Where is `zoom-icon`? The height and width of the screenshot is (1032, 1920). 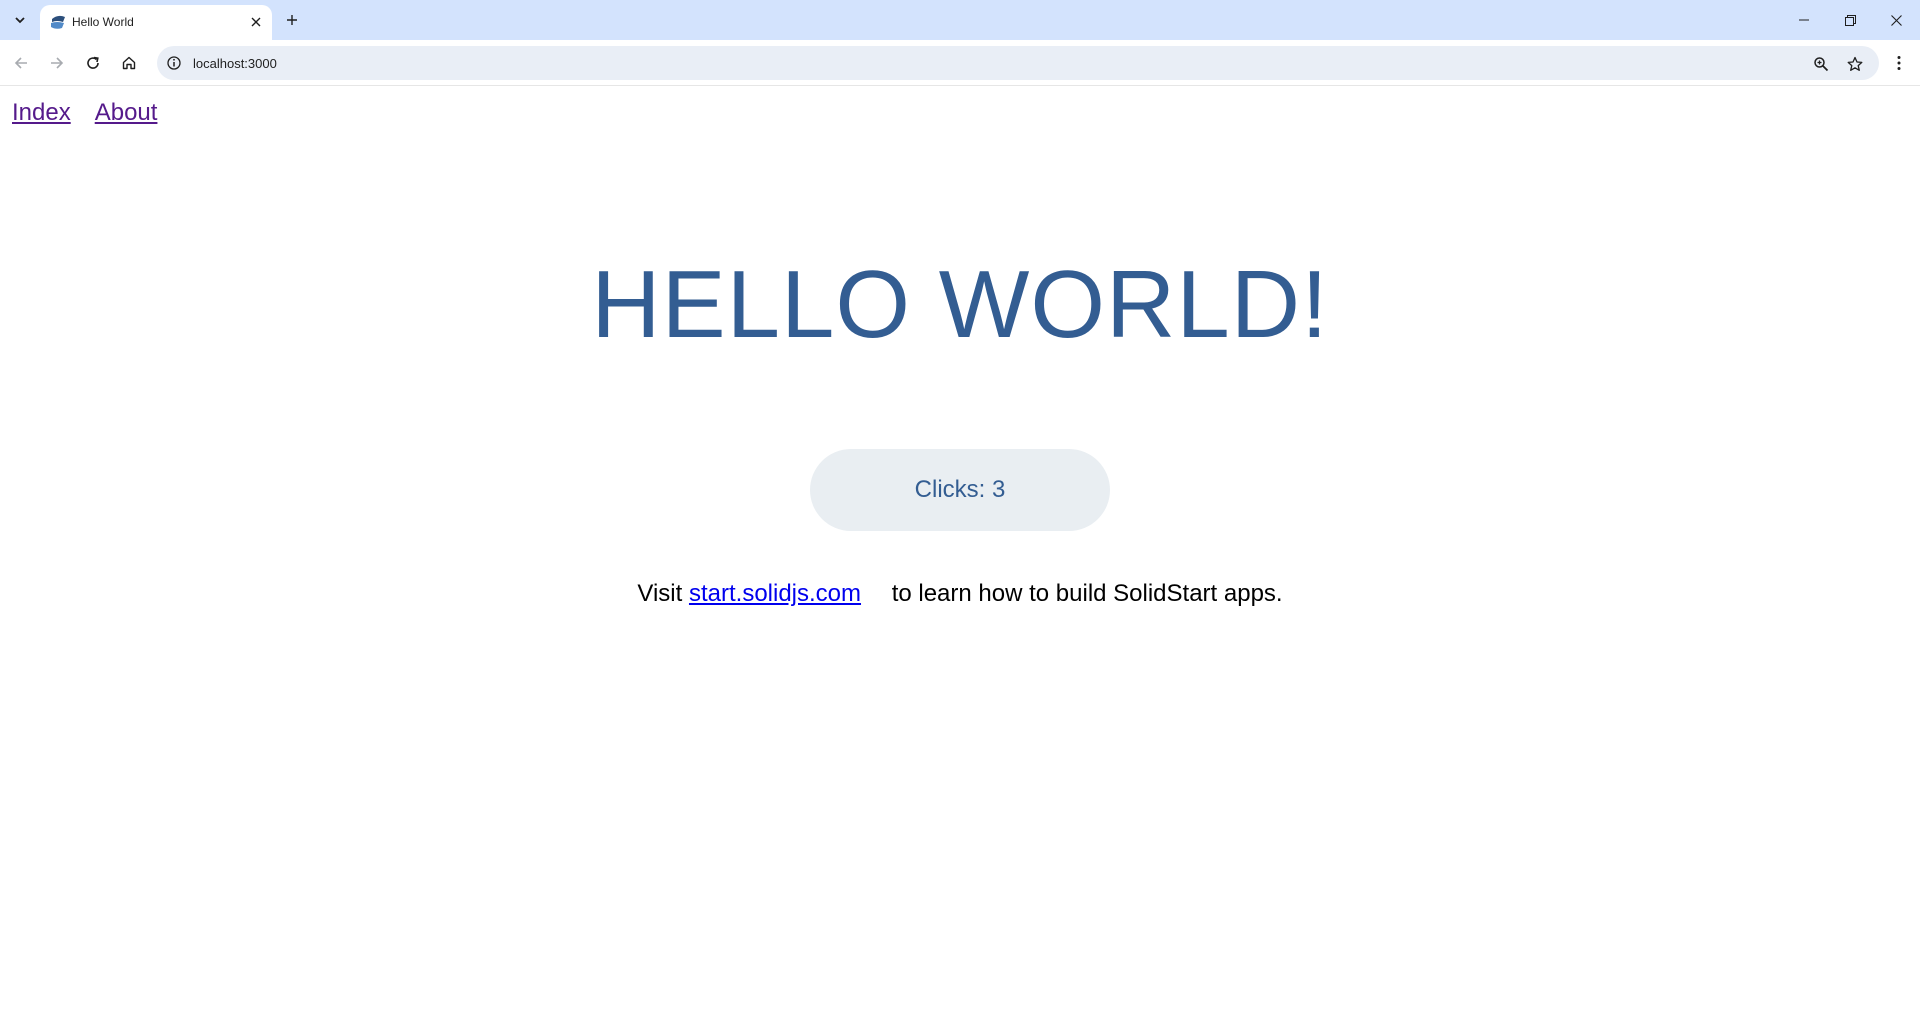
zoom-icon is located at coordinates (1821, 64).